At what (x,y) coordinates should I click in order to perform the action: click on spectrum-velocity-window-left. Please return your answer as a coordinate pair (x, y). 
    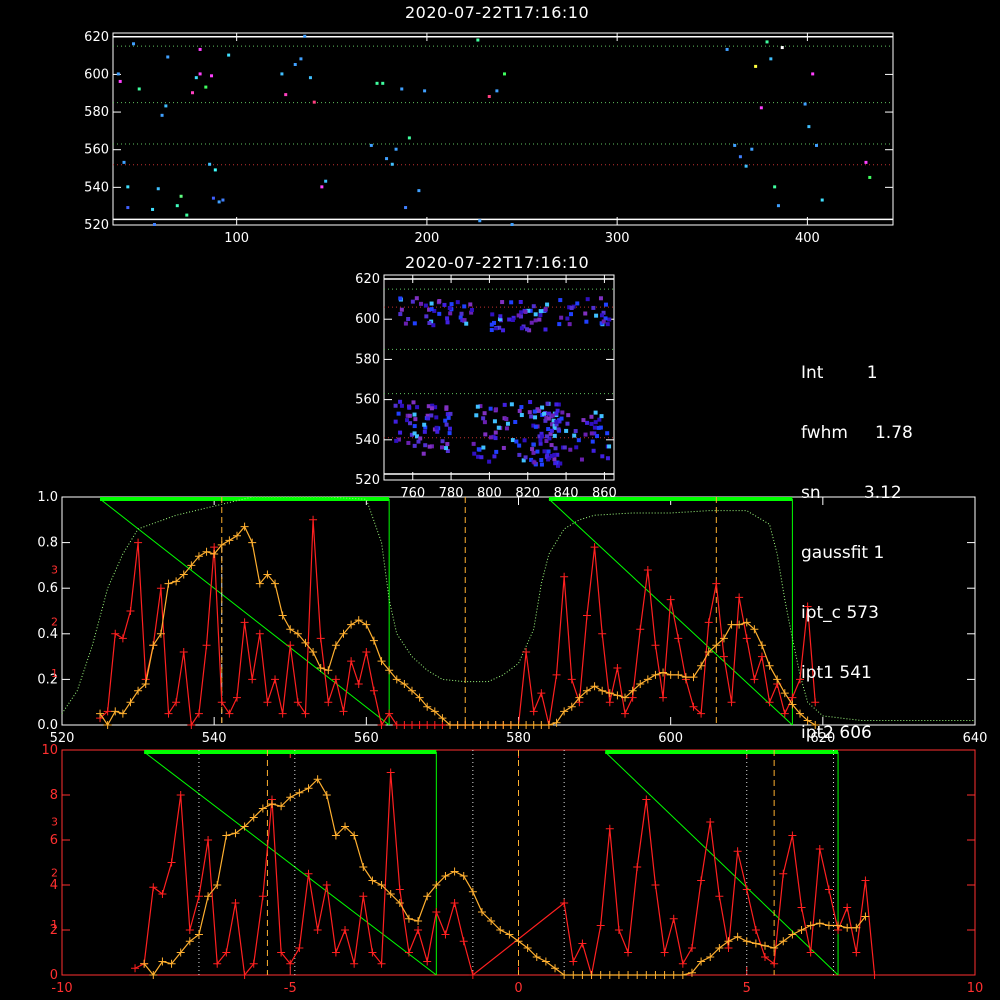
    Looking at the image, I should click on (721, 863).